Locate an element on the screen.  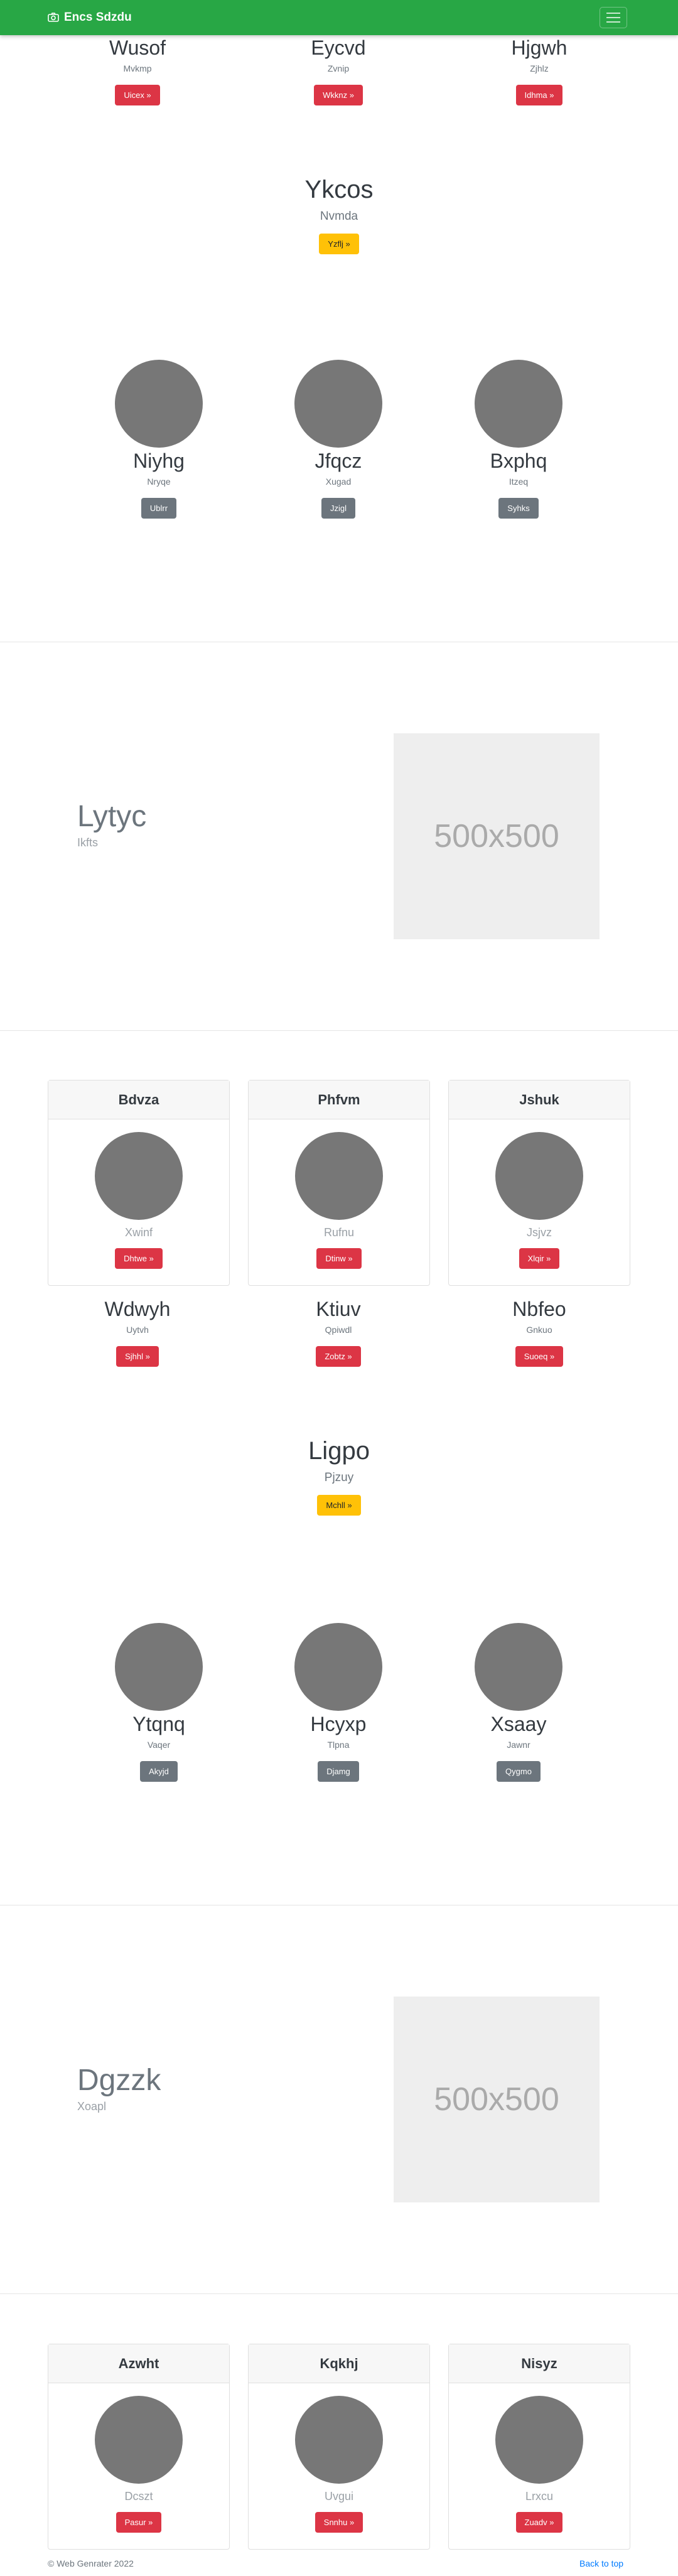
card-6: Nisyz Lrxcu Zuadv » is located at coordinates (539, 2447).